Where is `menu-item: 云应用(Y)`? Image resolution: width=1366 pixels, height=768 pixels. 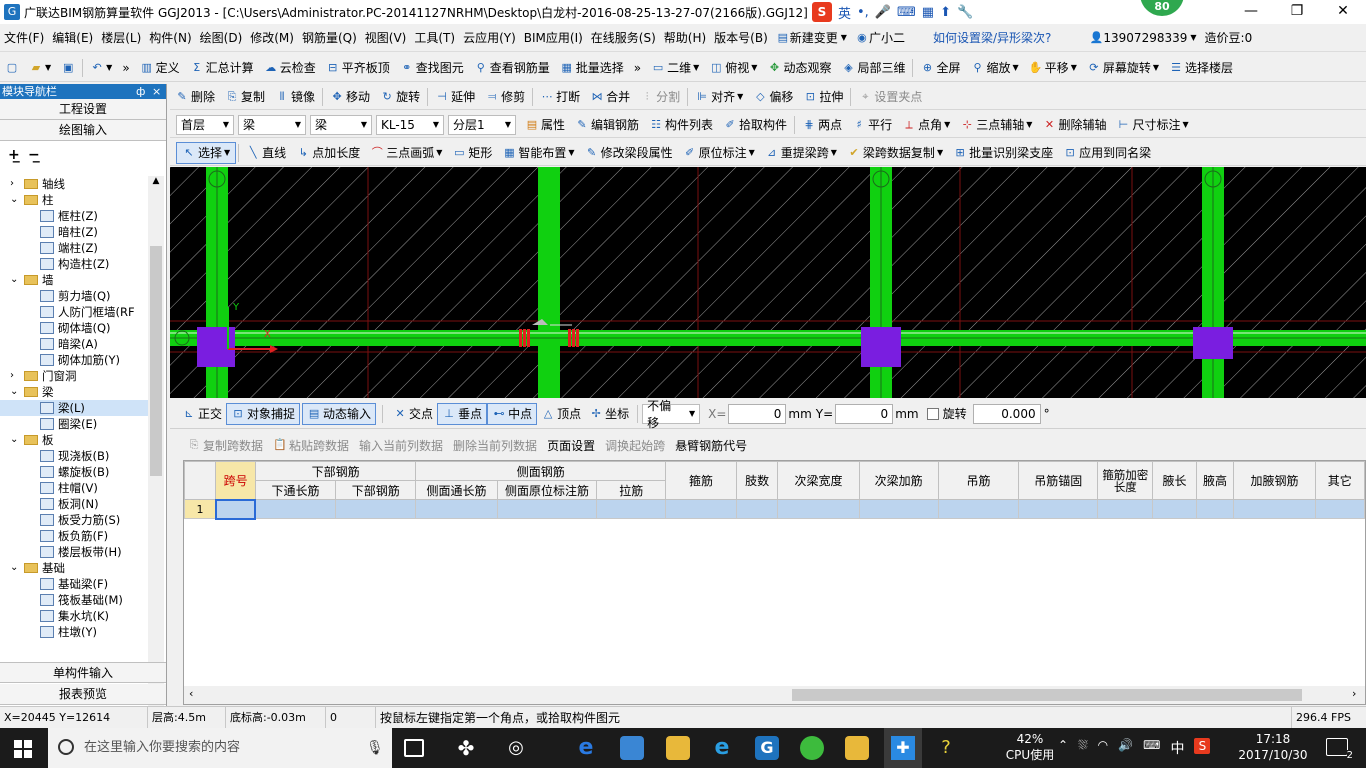 menu-item: 云应用(Y) is located at coordinates (489, 38).